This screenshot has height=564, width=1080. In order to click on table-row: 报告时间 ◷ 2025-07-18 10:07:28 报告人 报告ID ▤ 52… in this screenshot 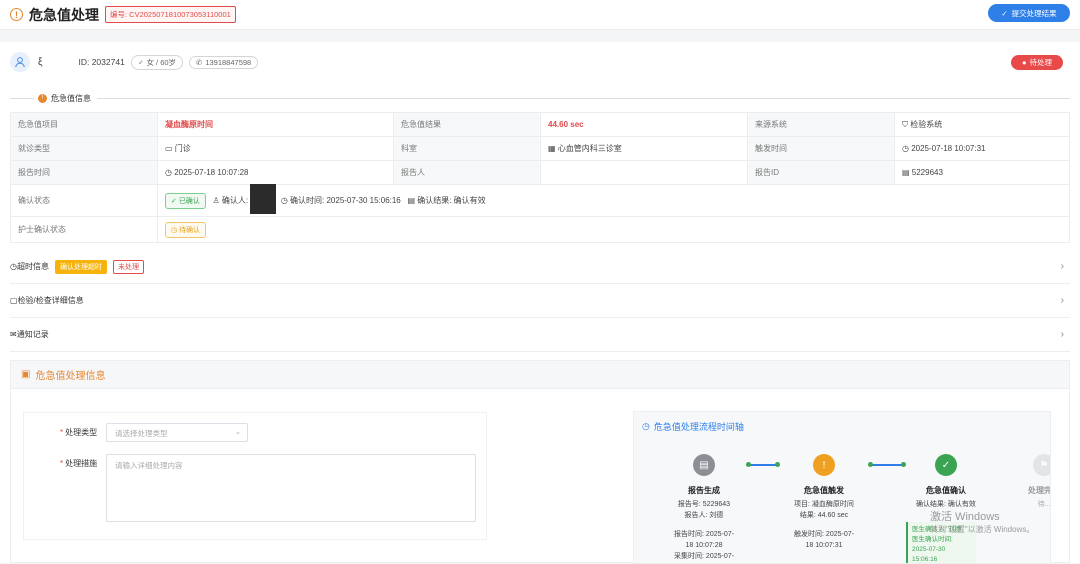, I will do `click(540, 172)`.